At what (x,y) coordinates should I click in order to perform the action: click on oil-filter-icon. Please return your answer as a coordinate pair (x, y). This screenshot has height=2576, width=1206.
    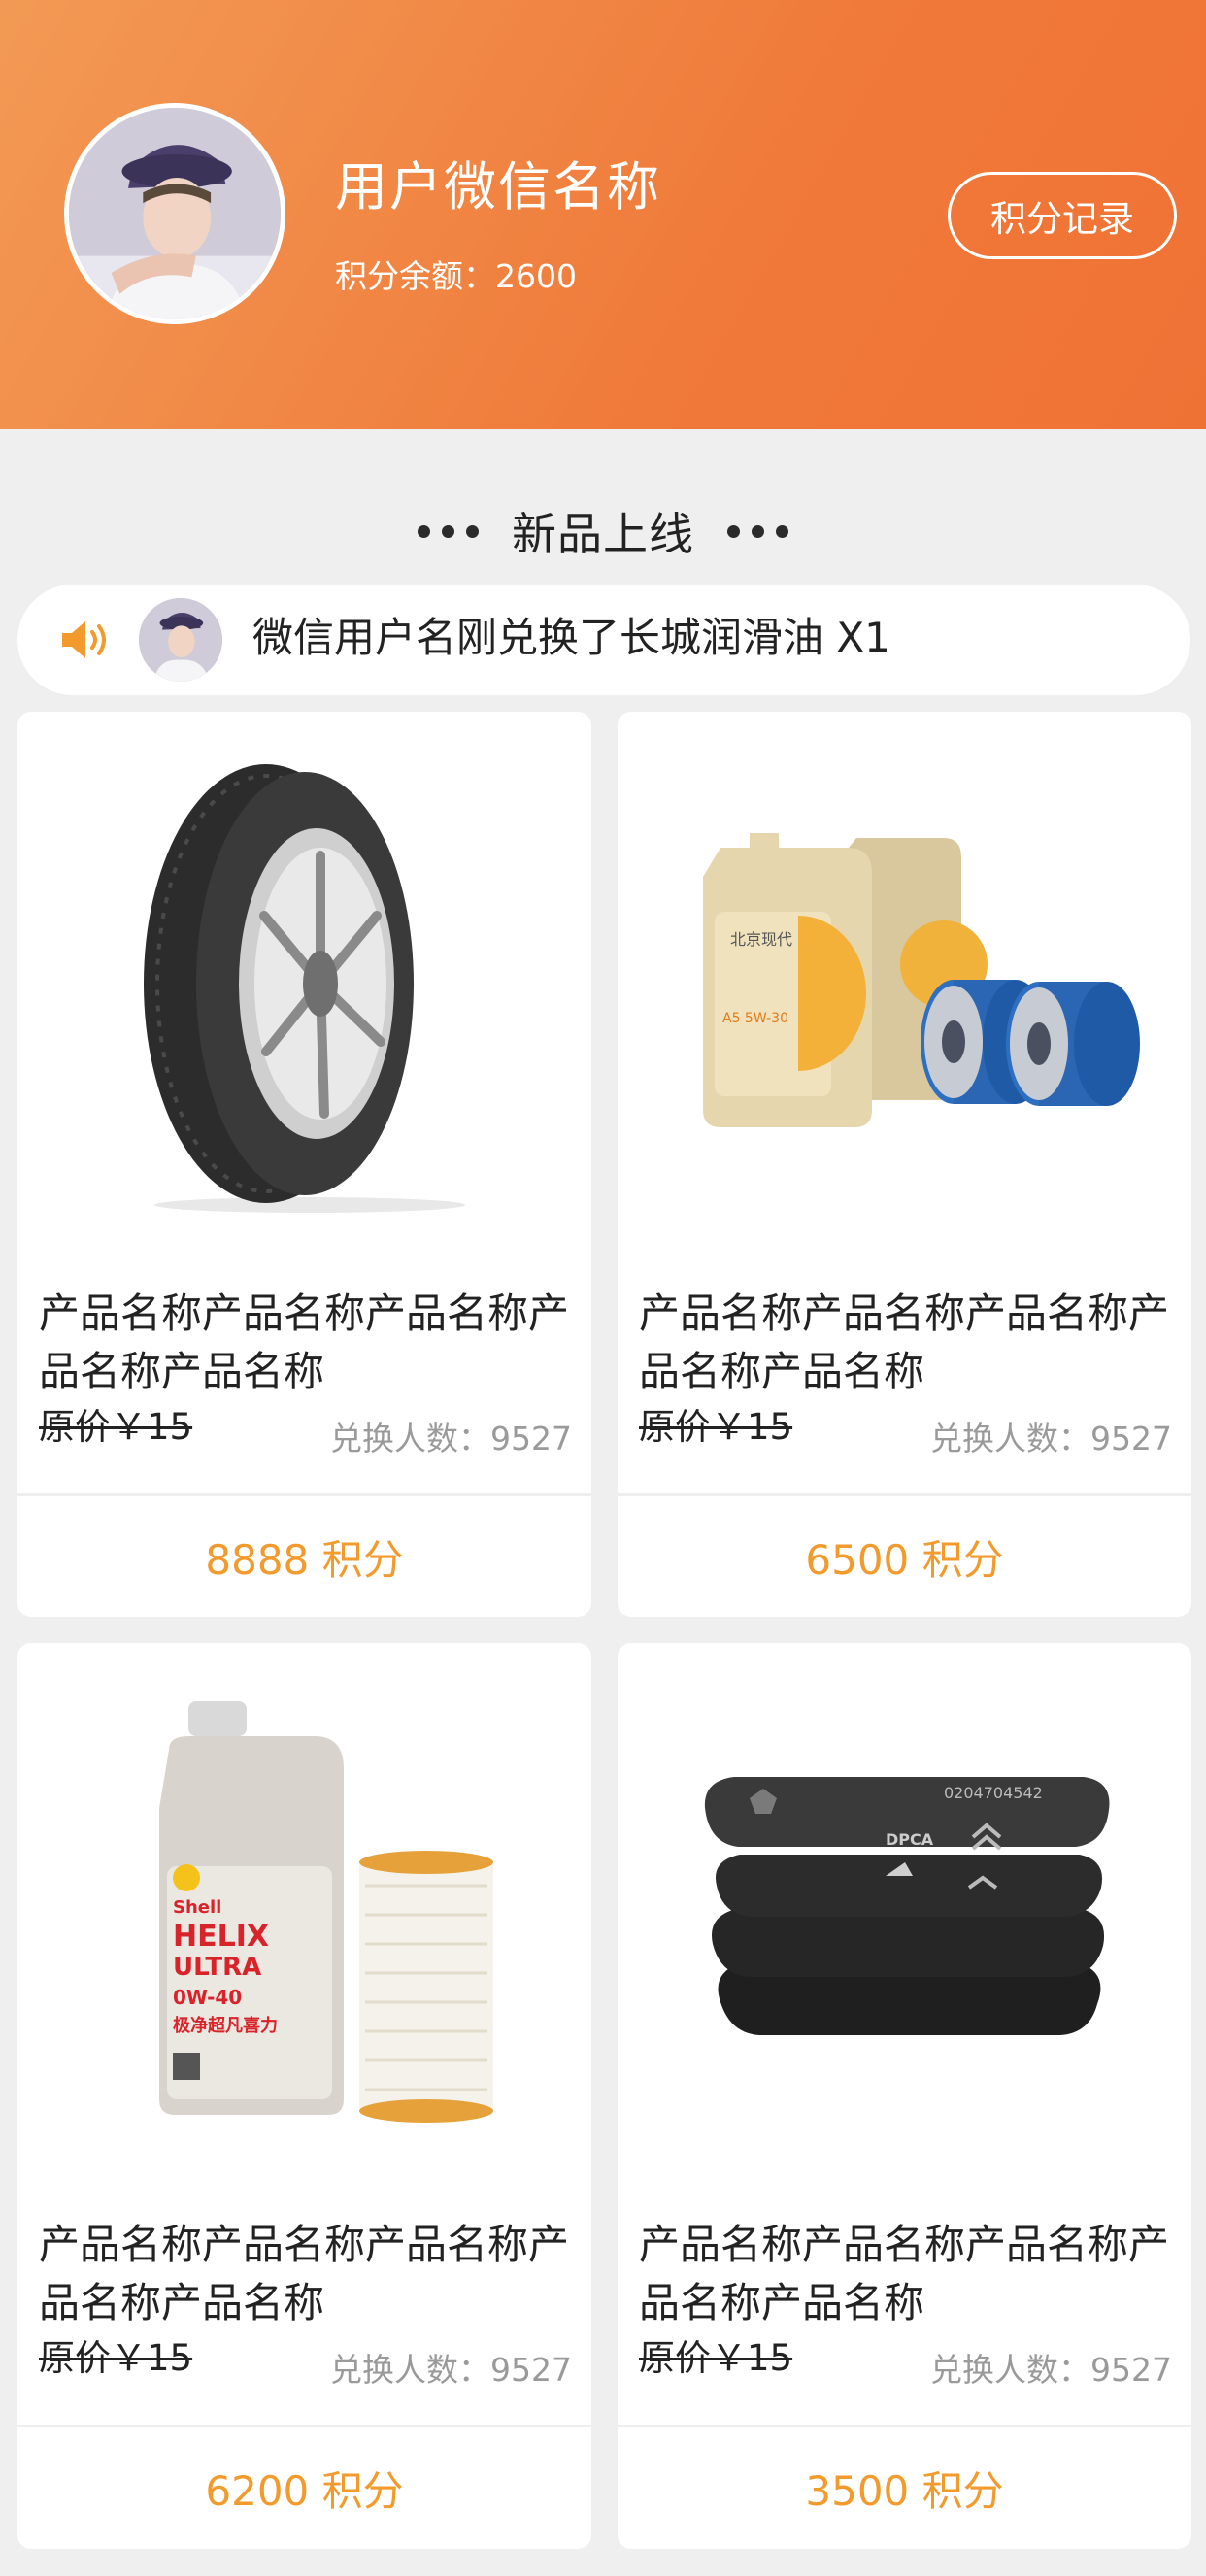
    Looking at the image, I should click on (1073, 1044).